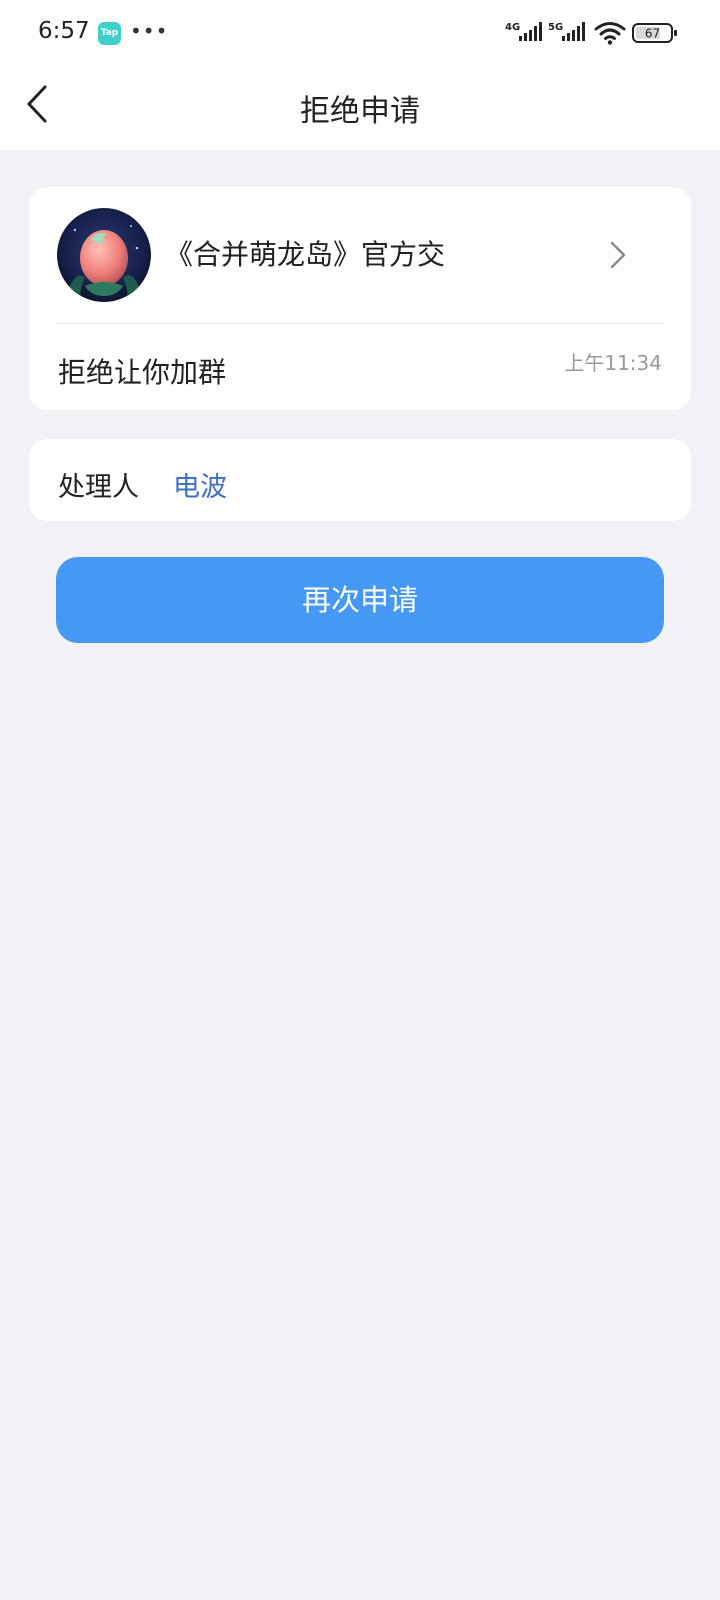 This screenshot has width=720, height=1600. I want to click on top-area: 6:57 Tap ••• 4G 5G 67 拒绝申请, so click(360, 75).